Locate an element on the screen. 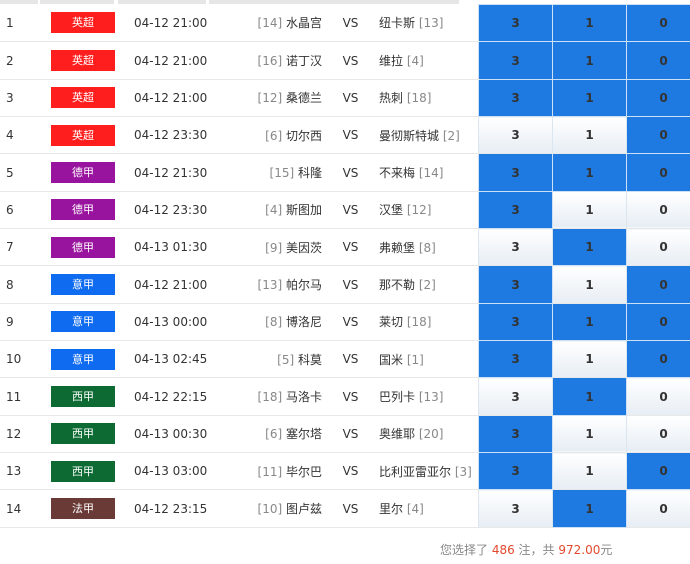  away-rank: [18] is located at coordinates (419, 98).